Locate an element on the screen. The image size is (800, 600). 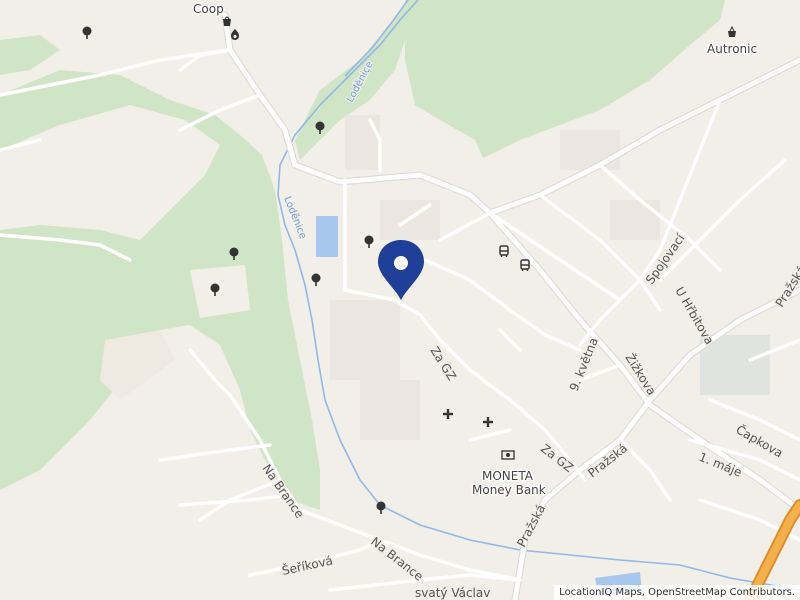
poi-label-moneta-sub: Money Bank is located at coordinates (509, 490).